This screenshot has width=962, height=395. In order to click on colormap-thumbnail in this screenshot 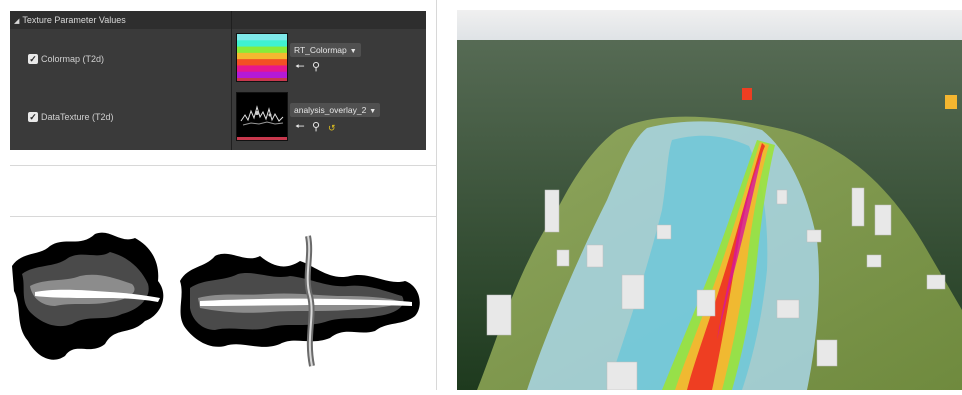, I will do `click(262, 57)`.